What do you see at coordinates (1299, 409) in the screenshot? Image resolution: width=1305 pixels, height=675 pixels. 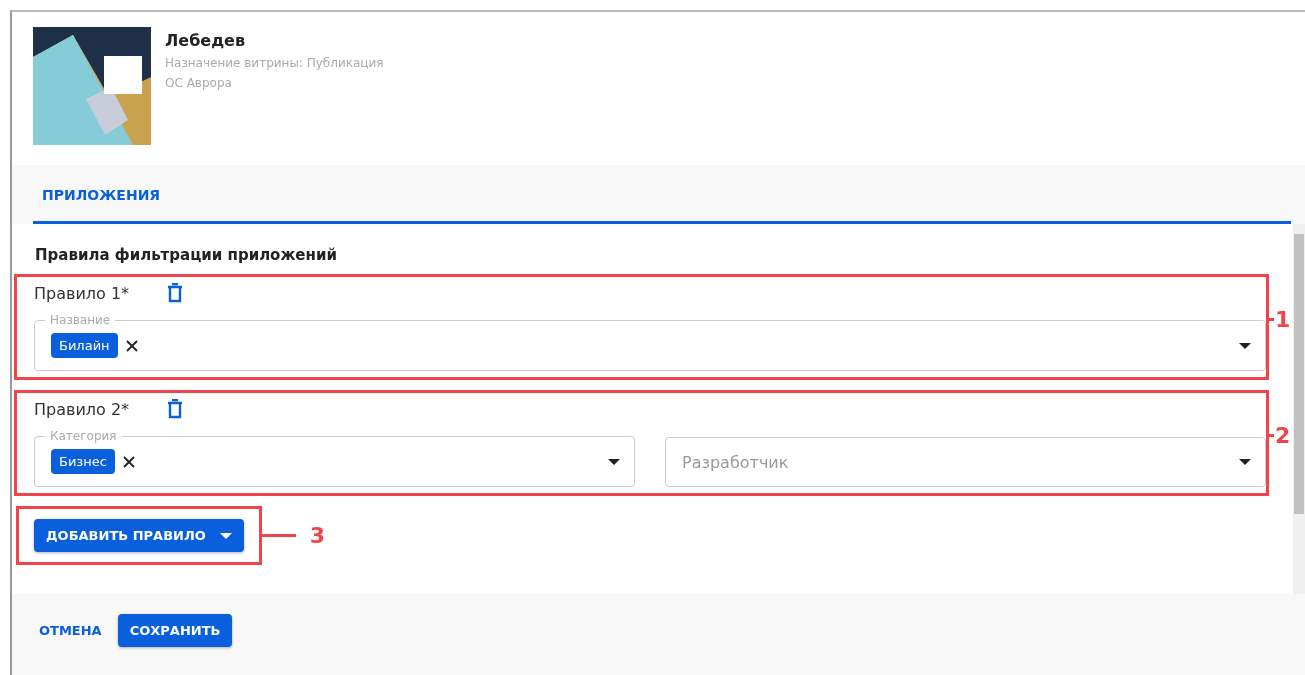 I see `scrollbar` at bounding box center [1299, 409].